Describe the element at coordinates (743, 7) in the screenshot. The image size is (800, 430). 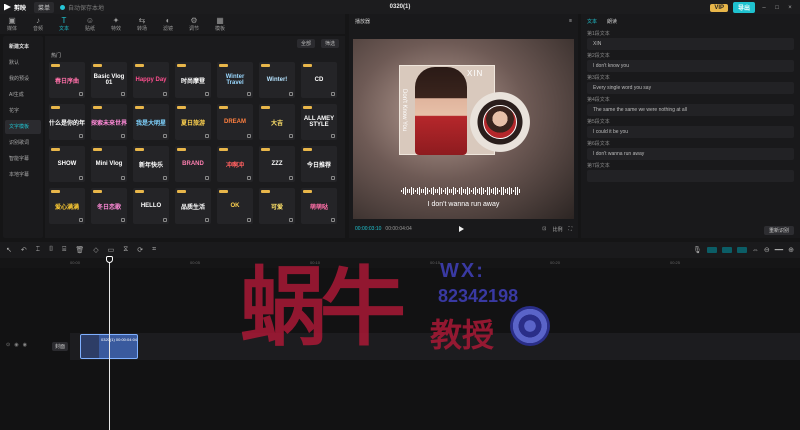
I see `export-button: 导出` at that location.